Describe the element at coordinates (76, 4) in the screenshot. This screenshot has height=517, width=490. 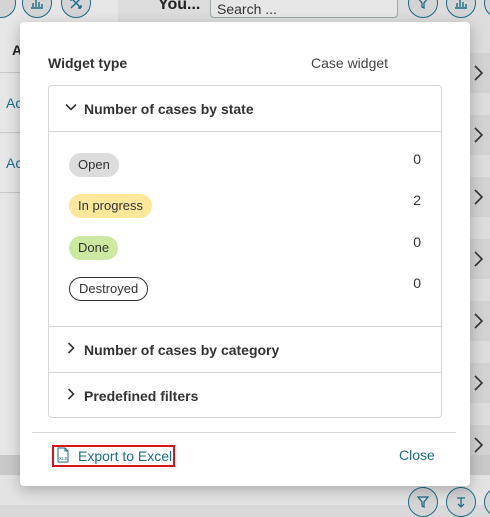
I see `expand-icon` at that location.